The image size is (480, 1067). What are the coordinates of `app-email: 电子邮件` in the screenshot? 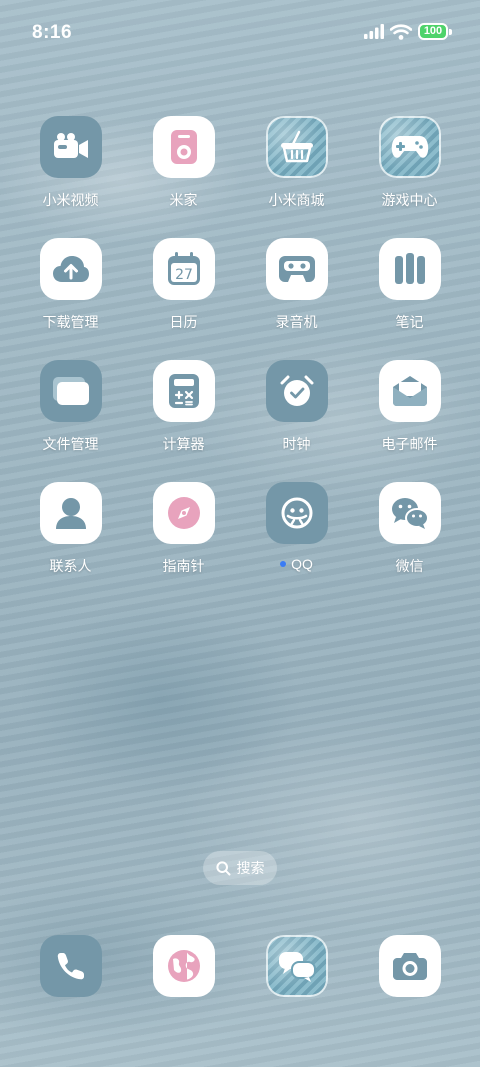 It's located at (409, 421).